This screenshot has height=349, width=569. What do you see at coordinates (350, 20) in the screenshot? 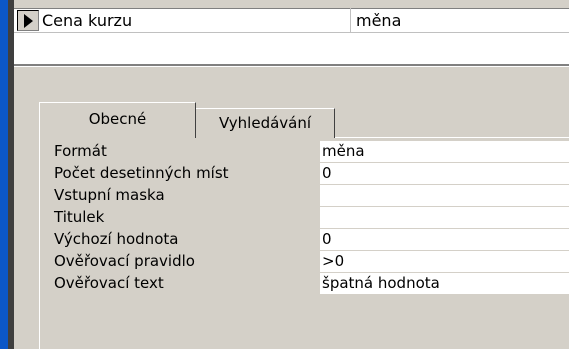
I see `column-separator` at bounding box center [350, 20].